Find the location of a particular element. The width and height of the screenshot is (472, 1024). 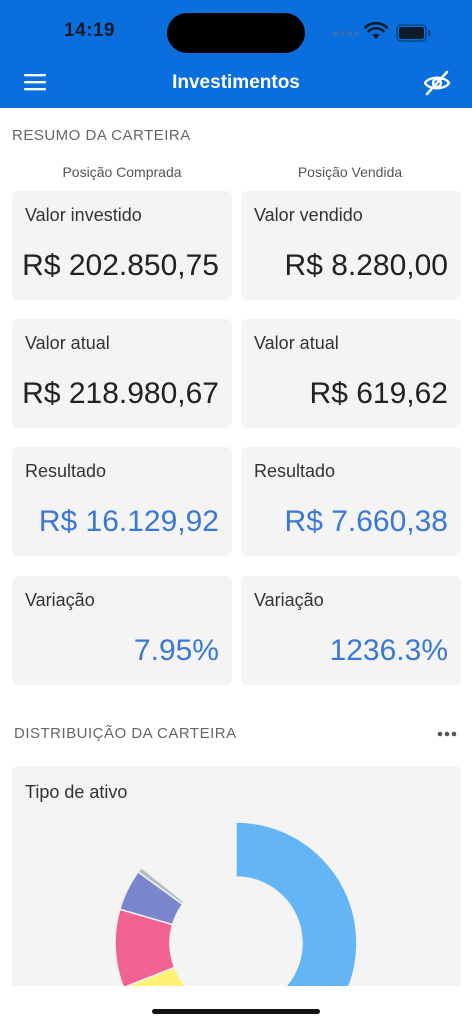

long-variation-card: Variação 7.95% is located at coordinates (122, 630).